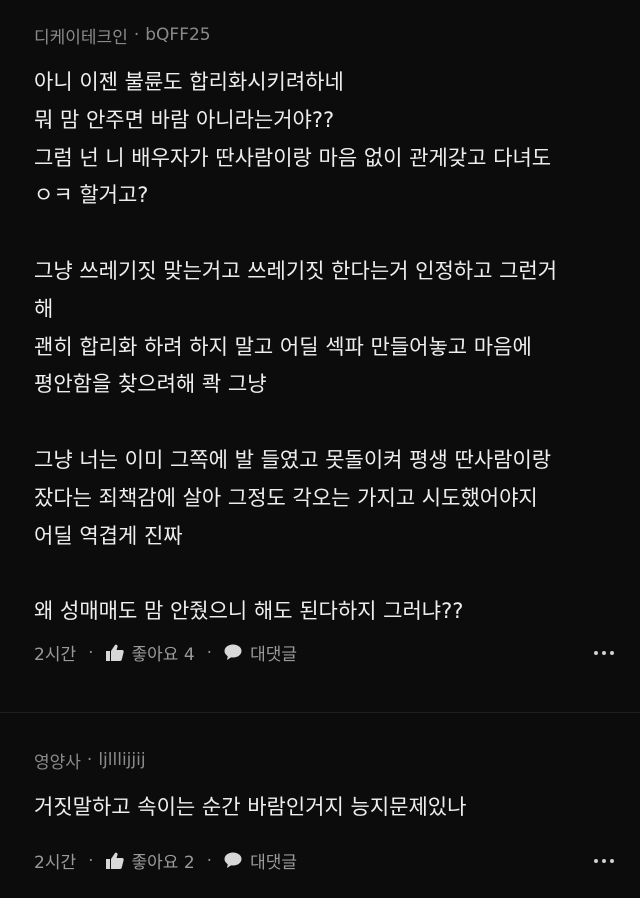  What do you see at coordinates (324, 653) in the screenshot?
I see `comment-actions: 2시간 · 좋아요 4 · 대댓글` at bounding box center [324, 653].